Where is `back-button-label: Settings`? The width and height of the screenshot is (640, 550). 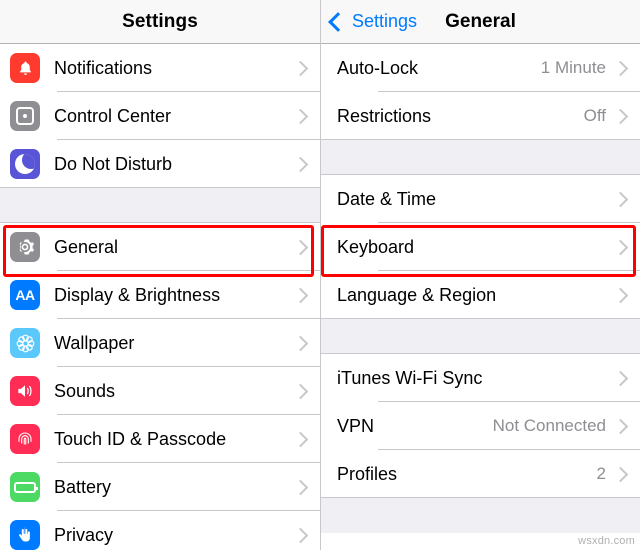
back-button-label: Settings is located at coordinates (385, 21).